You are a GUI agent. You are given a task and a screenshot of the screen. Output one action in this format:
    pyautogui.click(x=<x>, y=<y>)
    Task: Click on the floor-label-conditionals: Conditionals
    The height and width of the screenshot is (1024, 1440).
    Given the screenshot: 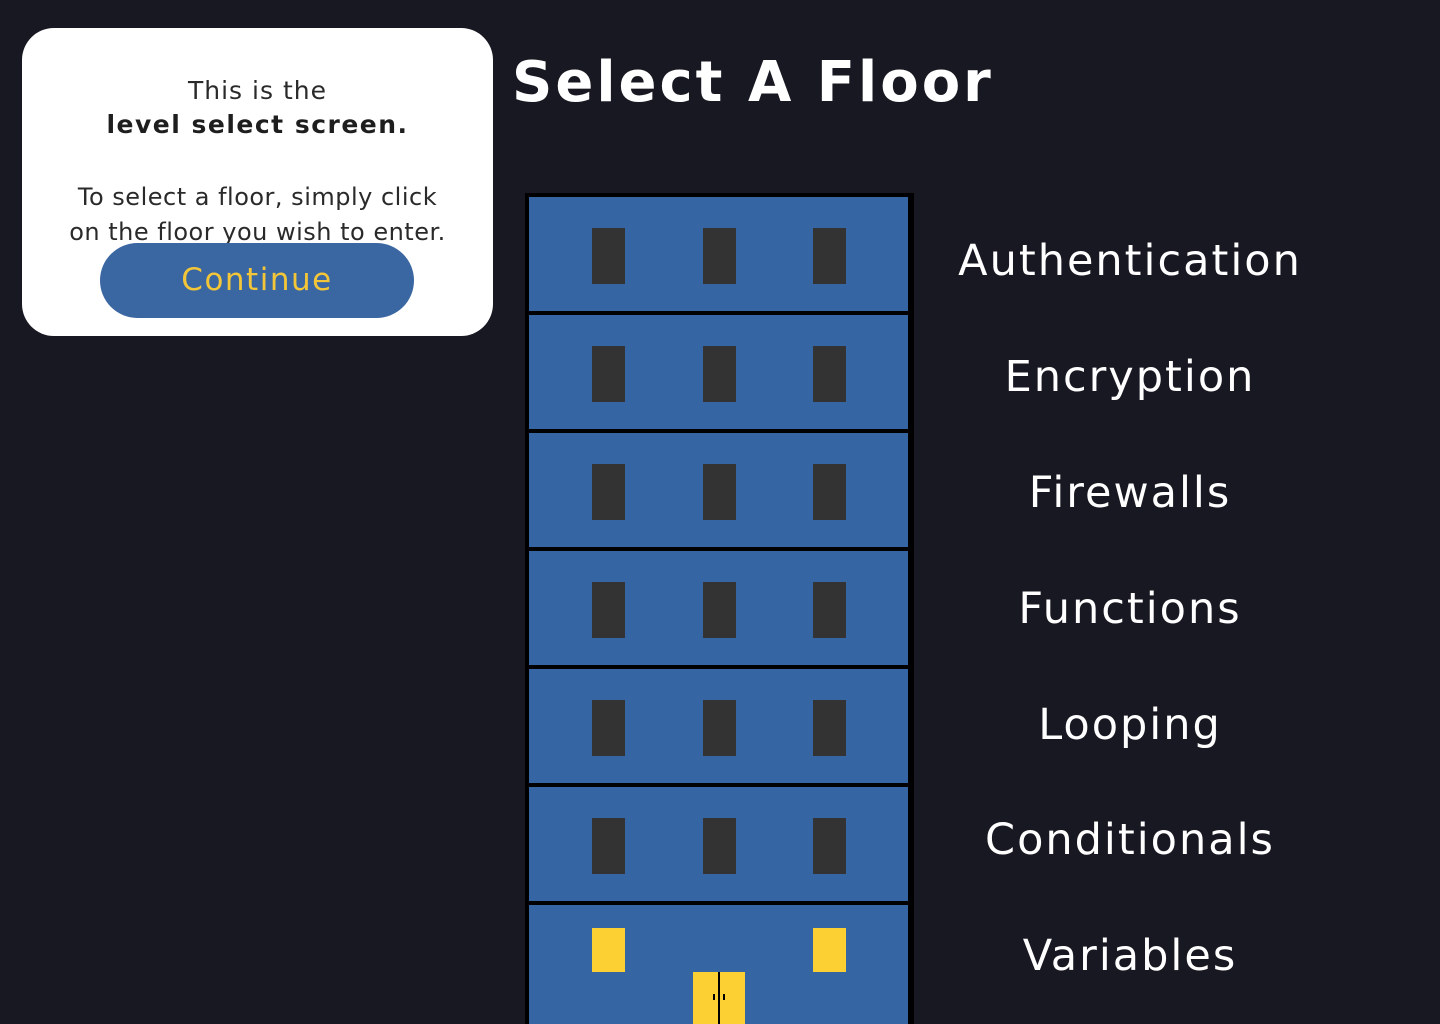 What is the action you would take?
    pyautogui.click(x=1130, y=840)
    